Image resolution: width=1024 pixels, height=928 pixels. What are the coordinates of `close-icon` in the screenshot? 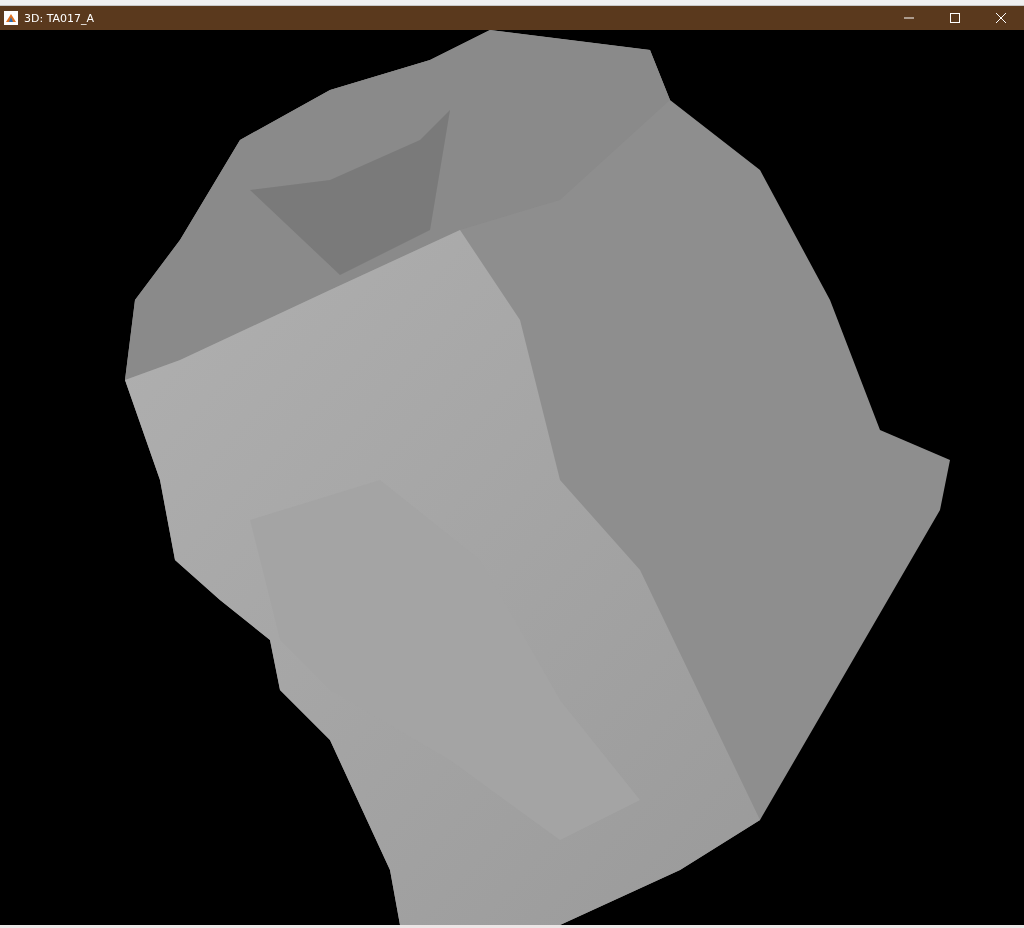 It's located at (1001, 18).